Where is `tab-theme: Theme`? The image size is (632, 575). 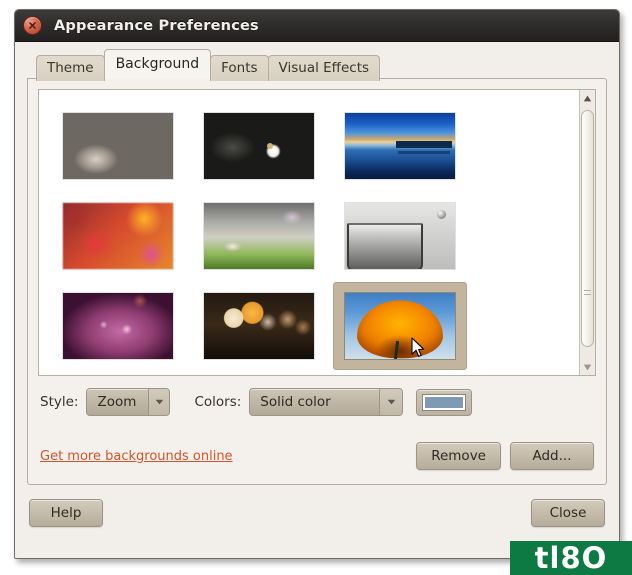
tab-theme: Theme is located at coordinates (70, 68).